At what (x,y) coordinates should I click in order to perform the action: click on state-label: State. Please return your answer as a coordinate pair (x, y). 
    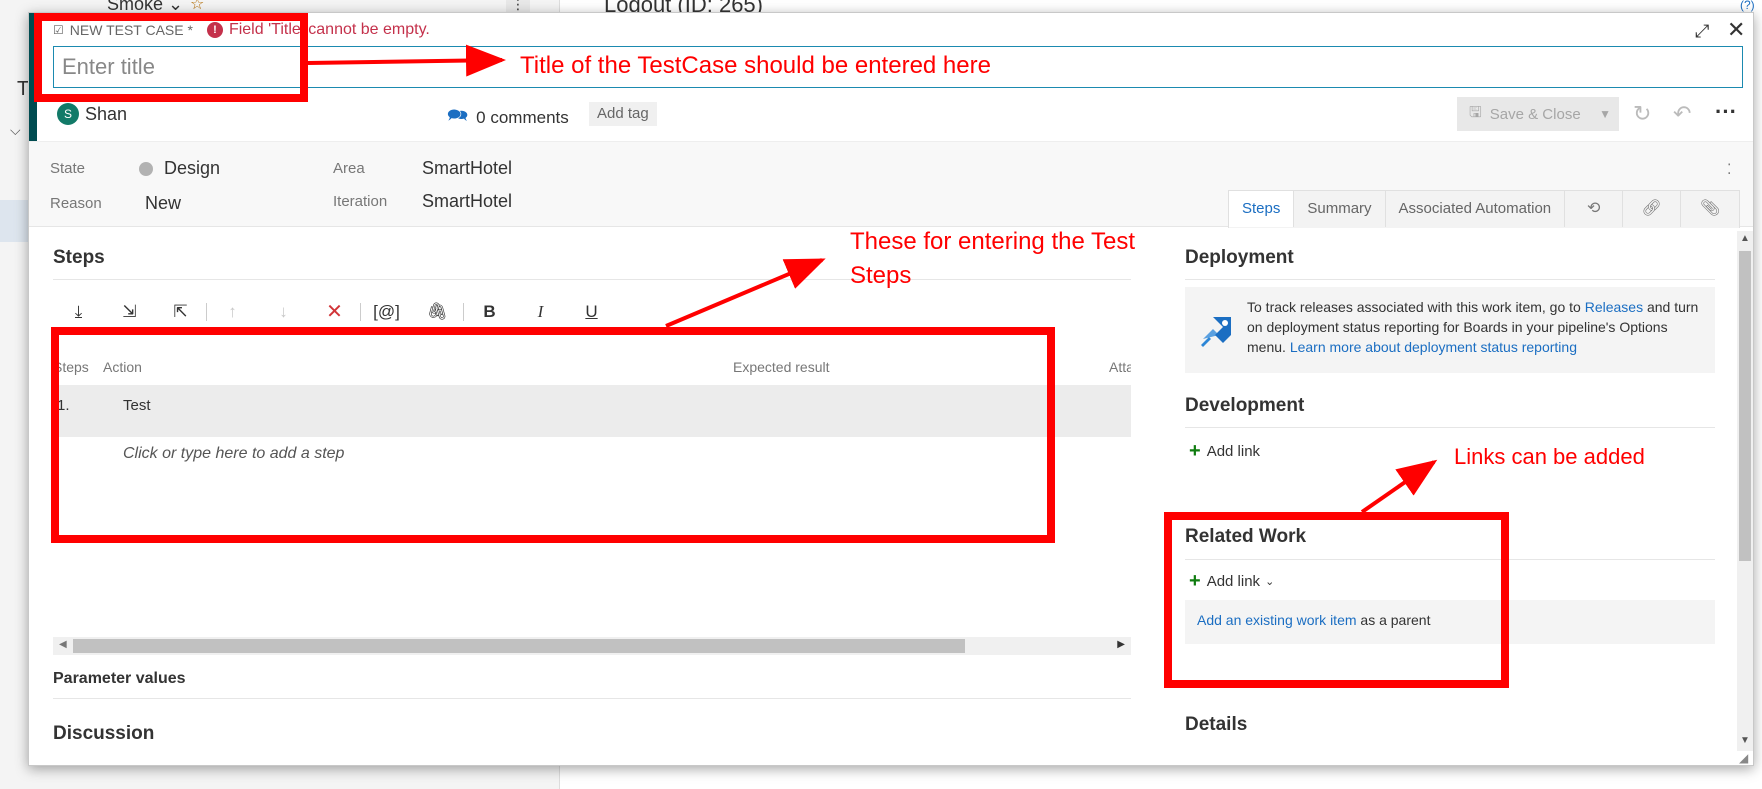
    Looking at the image, I should click on (68, 168).